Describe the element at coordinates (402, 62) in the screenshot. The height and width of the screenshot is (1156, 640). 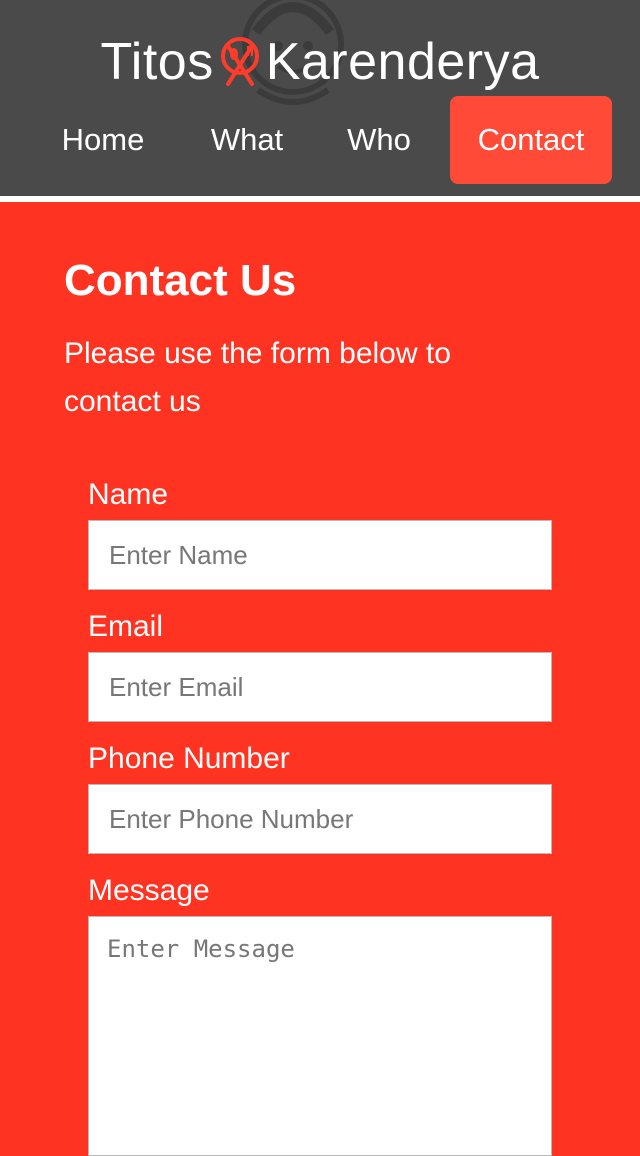
I see `brand-name-right: Karenderya` at that location.